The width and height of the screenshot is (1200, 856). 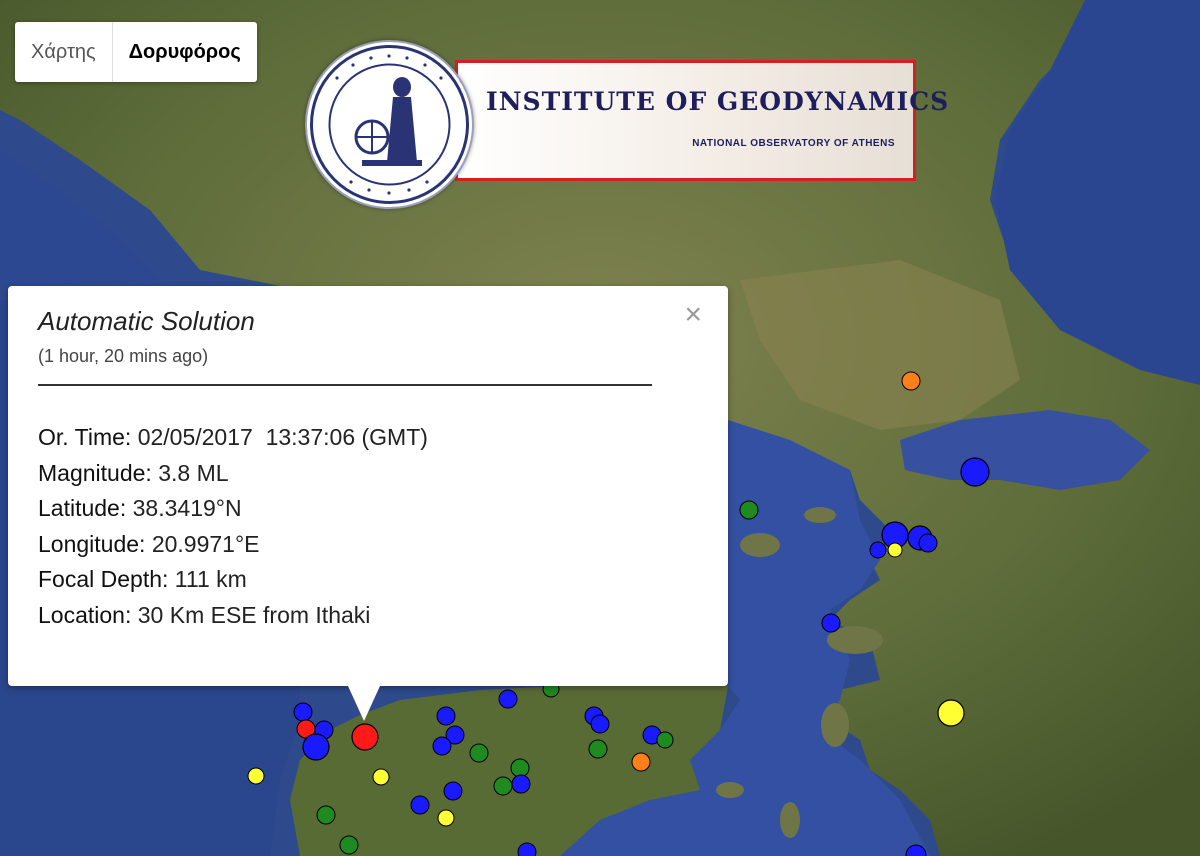 What do you see at coordinates (793, 143) in the screenshot?
I see `logo-subtitle: NATIONAL OBSERVATORY OF ATHENS` at bounding box center [793, 143].